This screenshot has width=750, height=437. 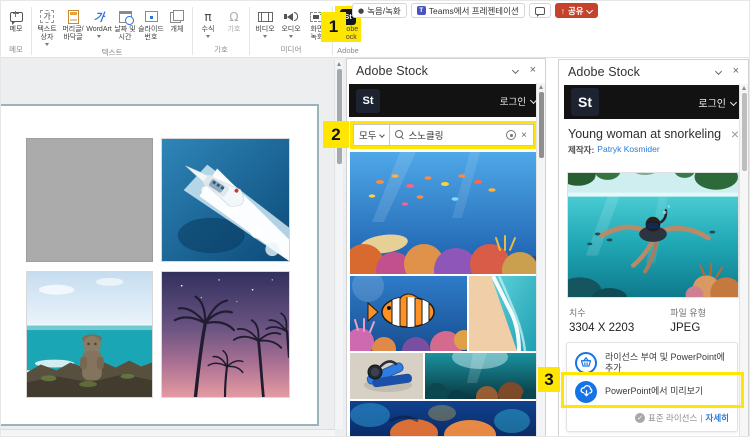 I want to click on new-comment-button: 메모, so click(x=16, y=20).